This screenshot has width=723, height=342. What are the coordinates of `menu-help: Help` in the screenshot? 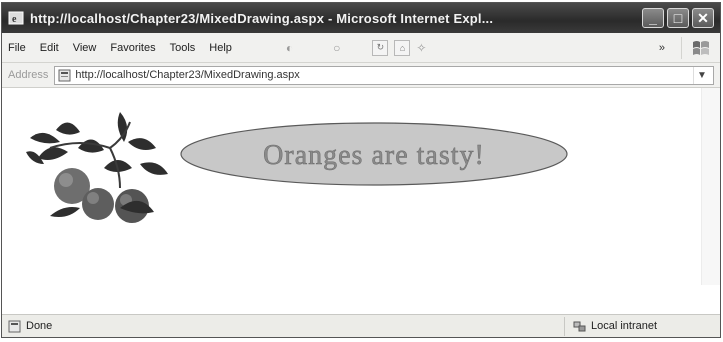 It's located at (220, 48).